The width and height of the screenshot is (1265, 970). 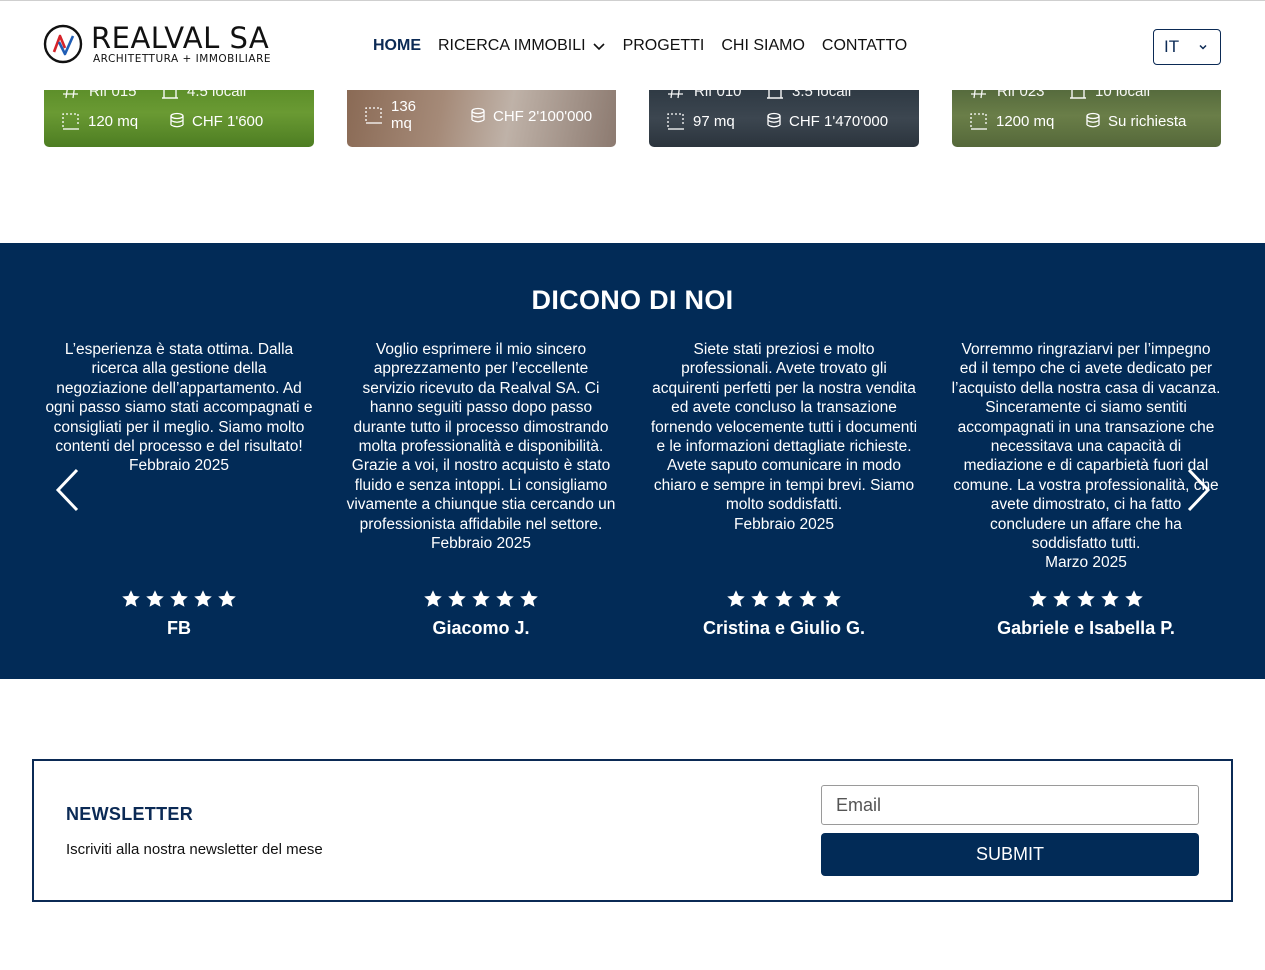 I want to click on testimonials-title: DICONO DI NOI, so click(x=632, y=300).